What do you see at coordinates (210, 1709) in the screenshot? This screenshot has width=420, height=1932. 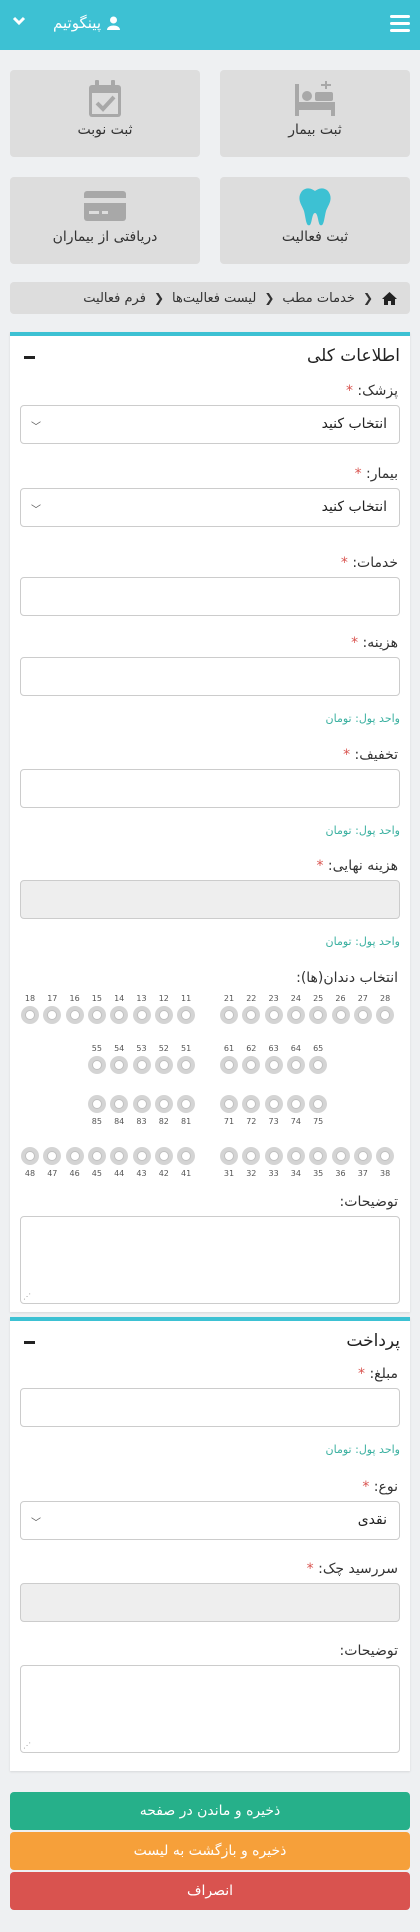 I see `payment-notes-textarea: ⋰` at bounding box center [210, 1709].